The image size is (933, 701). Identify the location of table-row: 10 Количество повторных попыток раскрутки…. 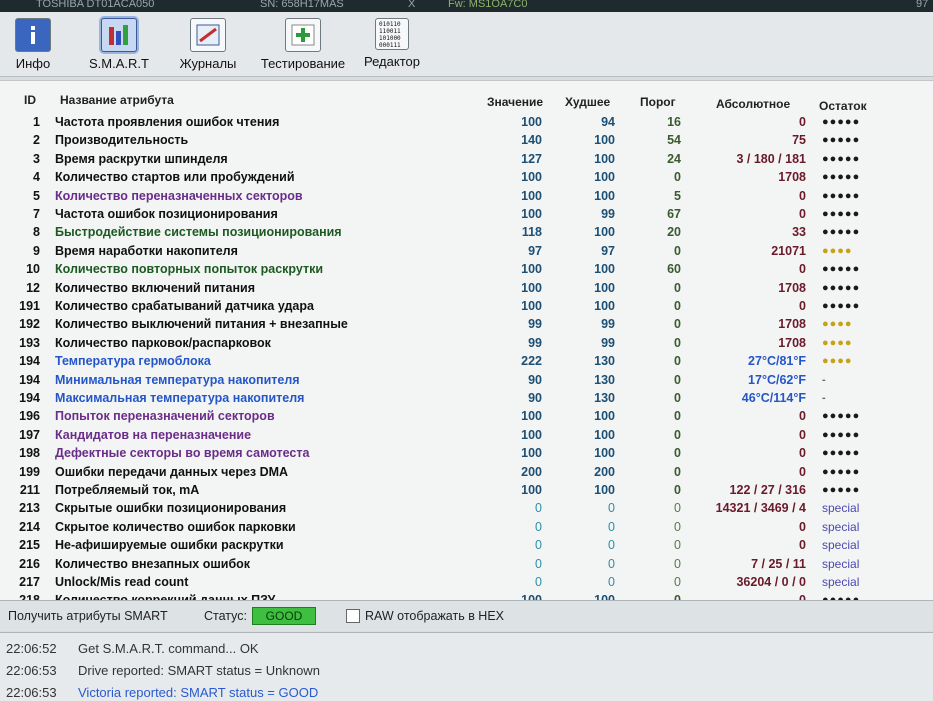
(466, 269).